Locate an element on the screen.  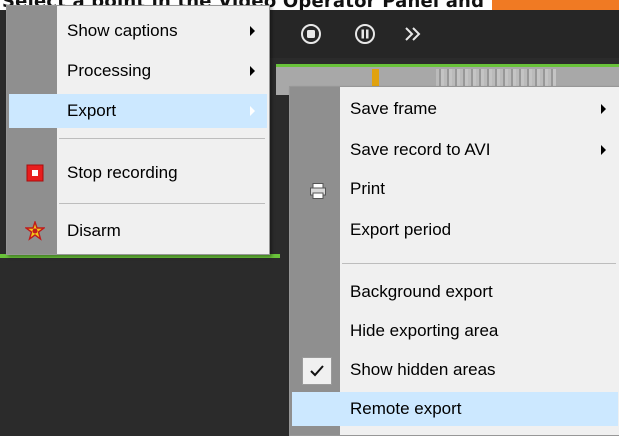
printer-icon is located at coordinates (318, 191).